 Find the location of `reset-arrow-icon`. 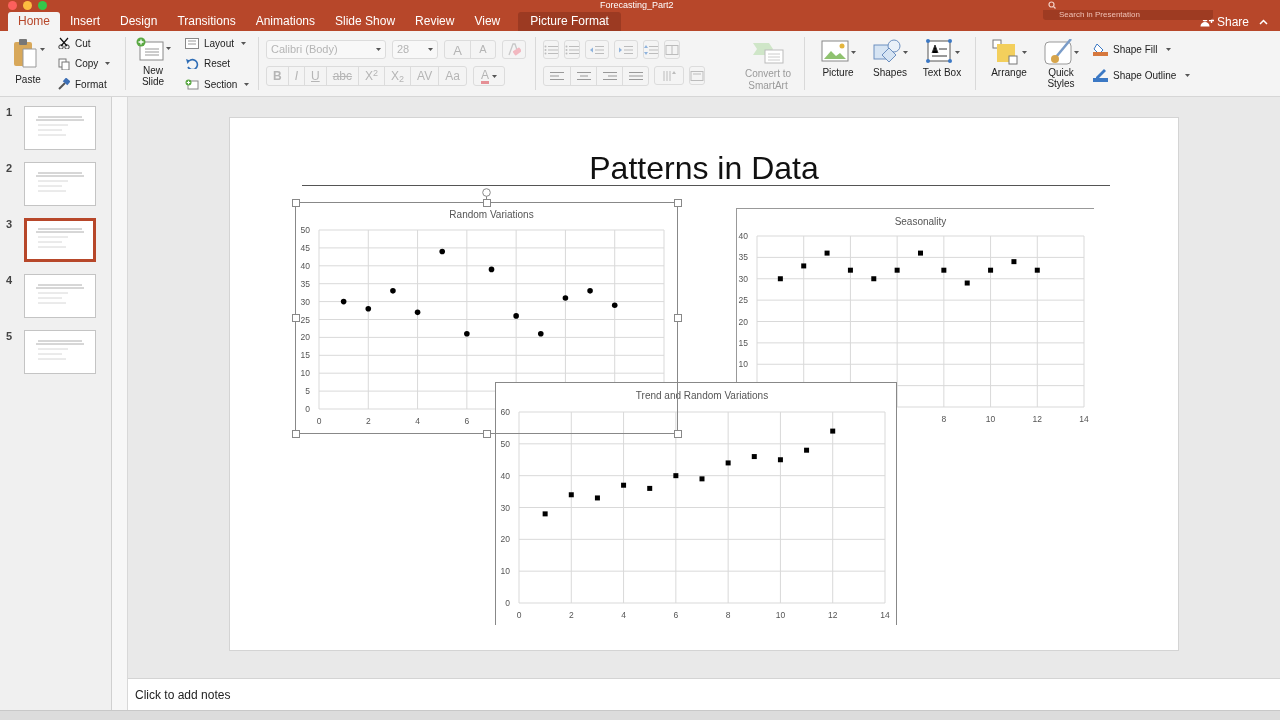

reset-arrow-icon is located at coordinates (192, 63).